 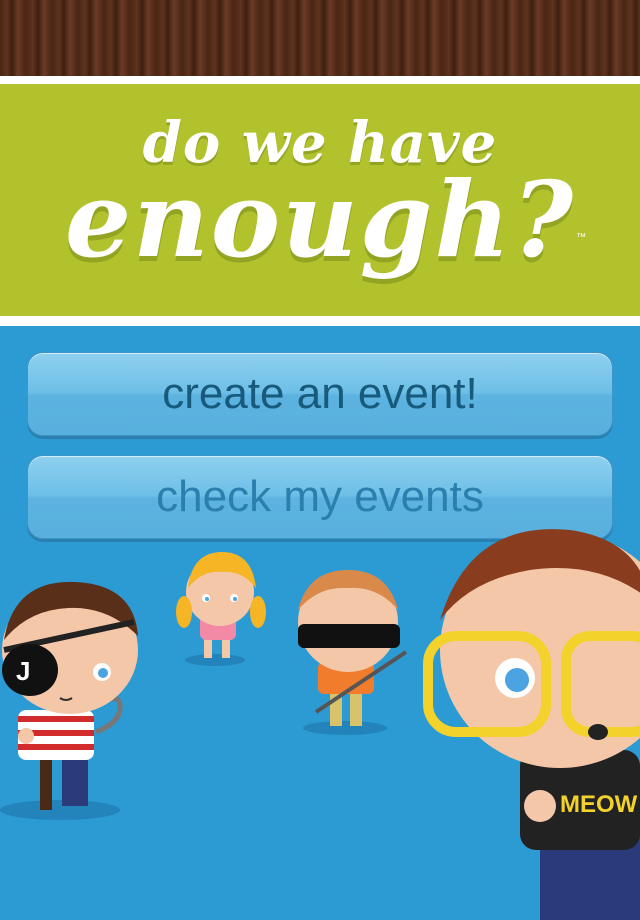 I want to click on create-event-button: create an event!, so click(x=320, y=394).